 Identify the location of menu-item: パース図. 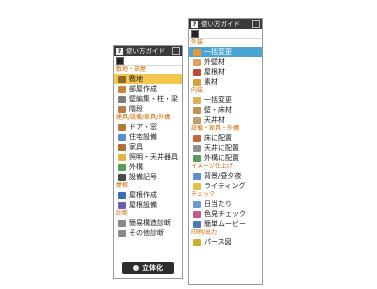
(225, 242).